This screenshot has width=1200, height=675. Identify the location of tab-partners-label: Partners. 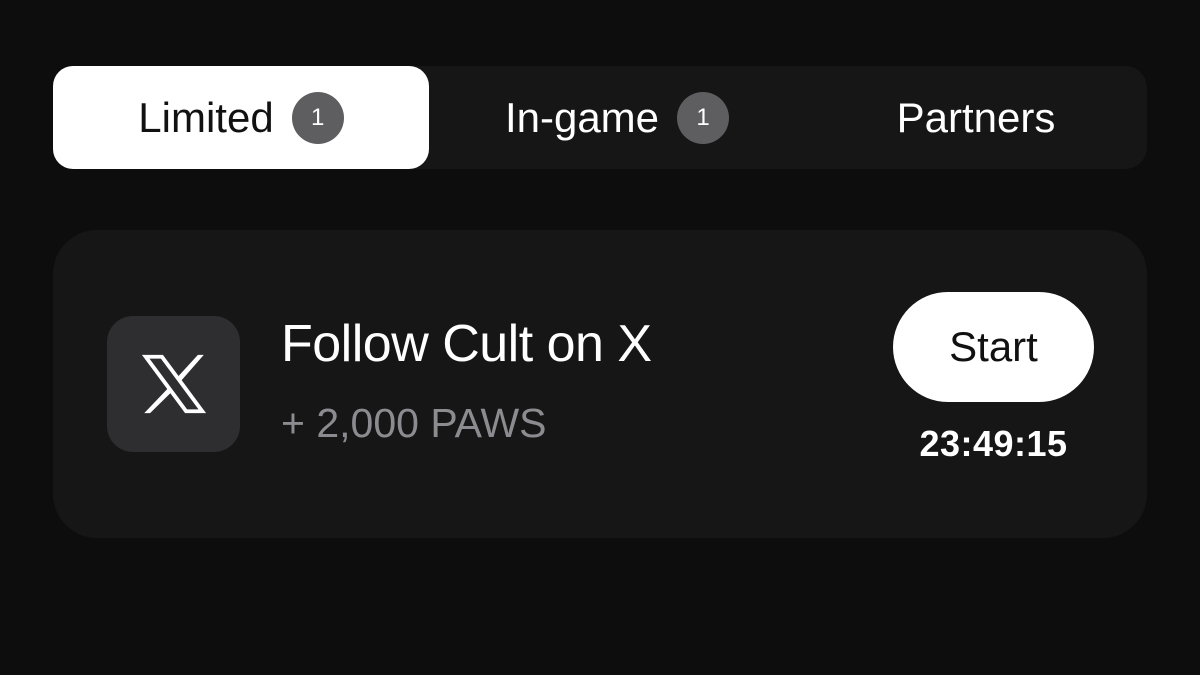
(976, 117).